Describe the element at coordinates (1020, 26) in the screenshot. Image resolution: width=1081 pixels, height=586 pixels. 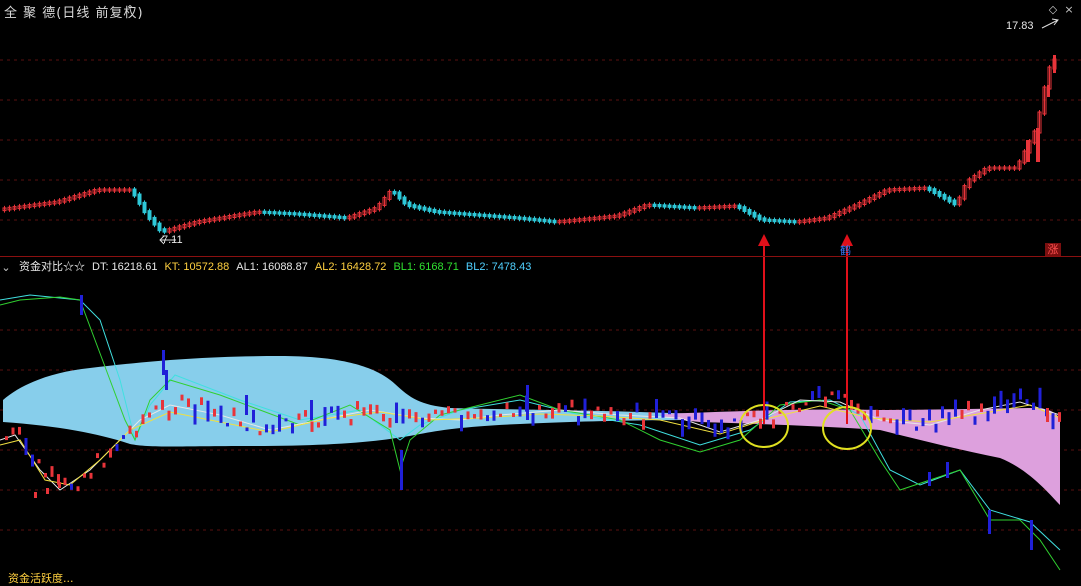
I see `price-high-label: 17.83` at that location.